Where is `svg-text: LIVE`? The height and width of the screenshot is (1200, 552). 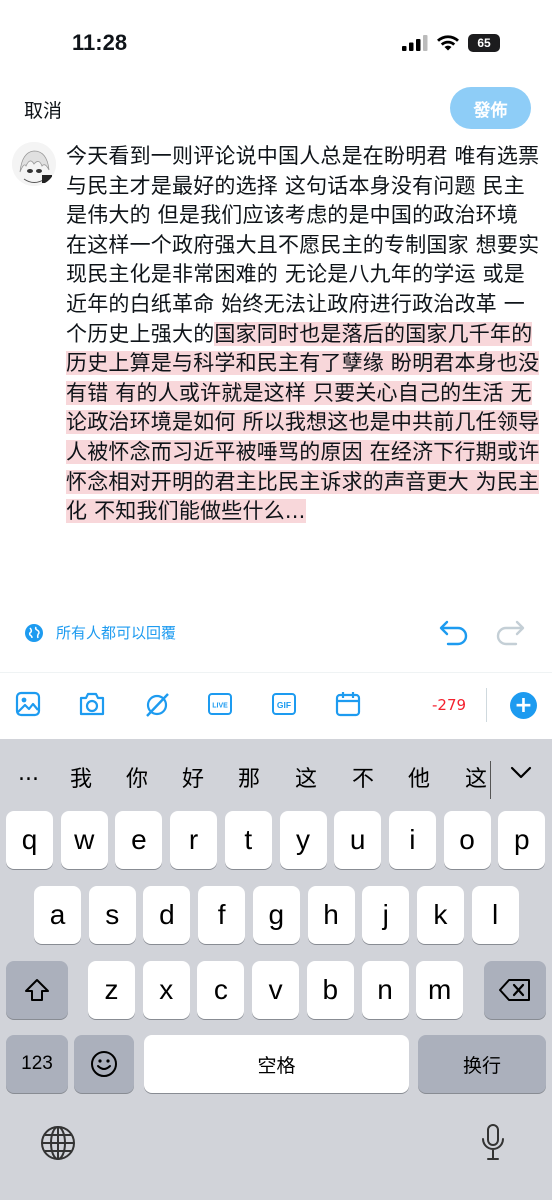 svg-text: LIVE is located at coordinates (220, 706).